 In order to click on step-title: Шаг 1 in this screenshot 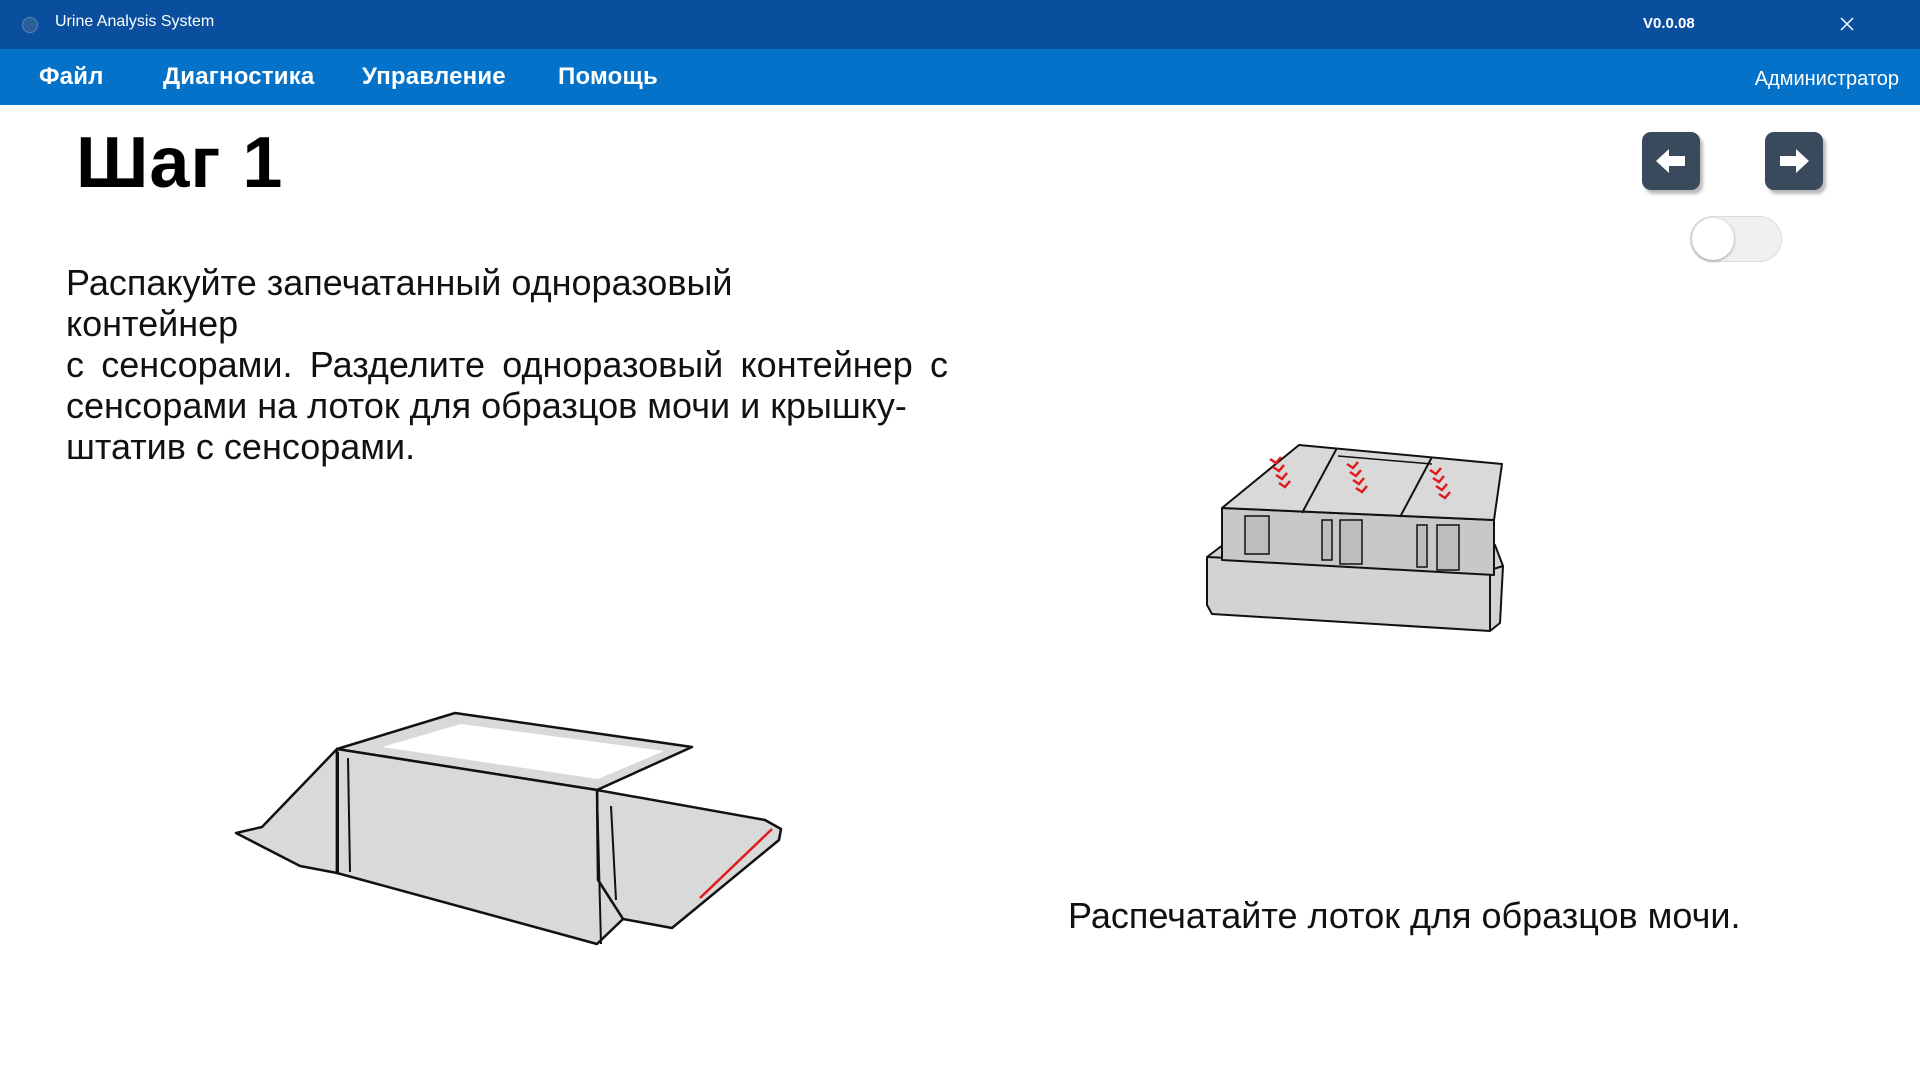, I will do `click(180, 163)`.